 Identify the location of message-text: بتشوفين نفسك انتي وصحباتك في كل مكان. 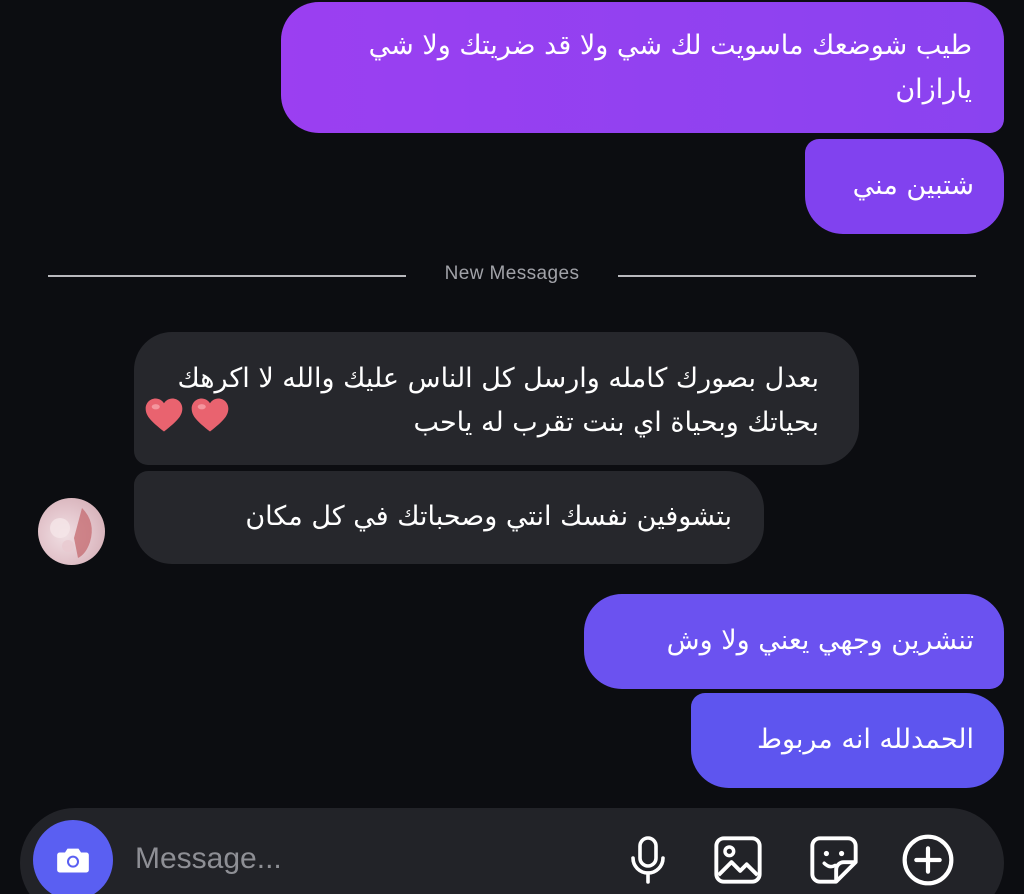
(488, 516).